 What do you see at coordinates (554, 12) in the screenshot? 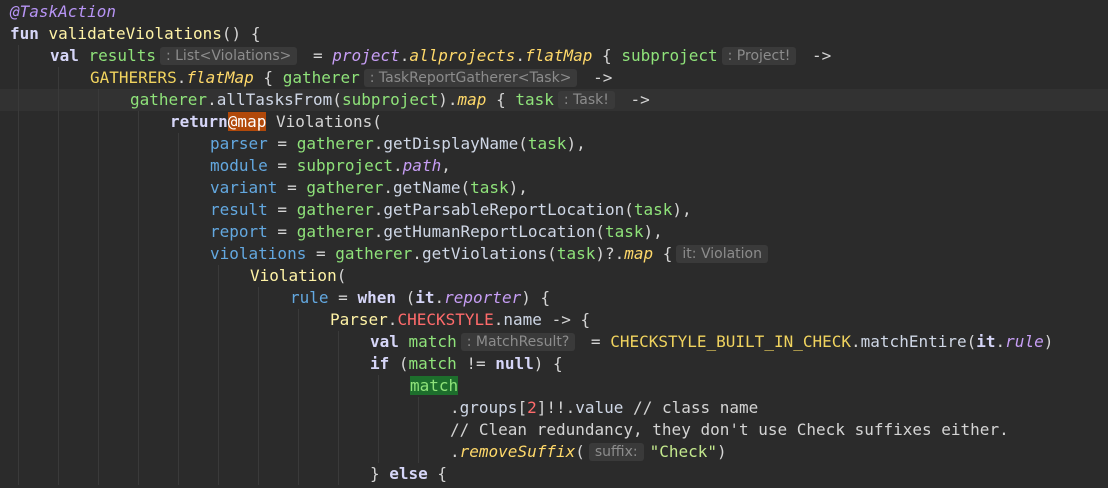
I see `code-line: @TaskAction` at bounding box center [554, 12].